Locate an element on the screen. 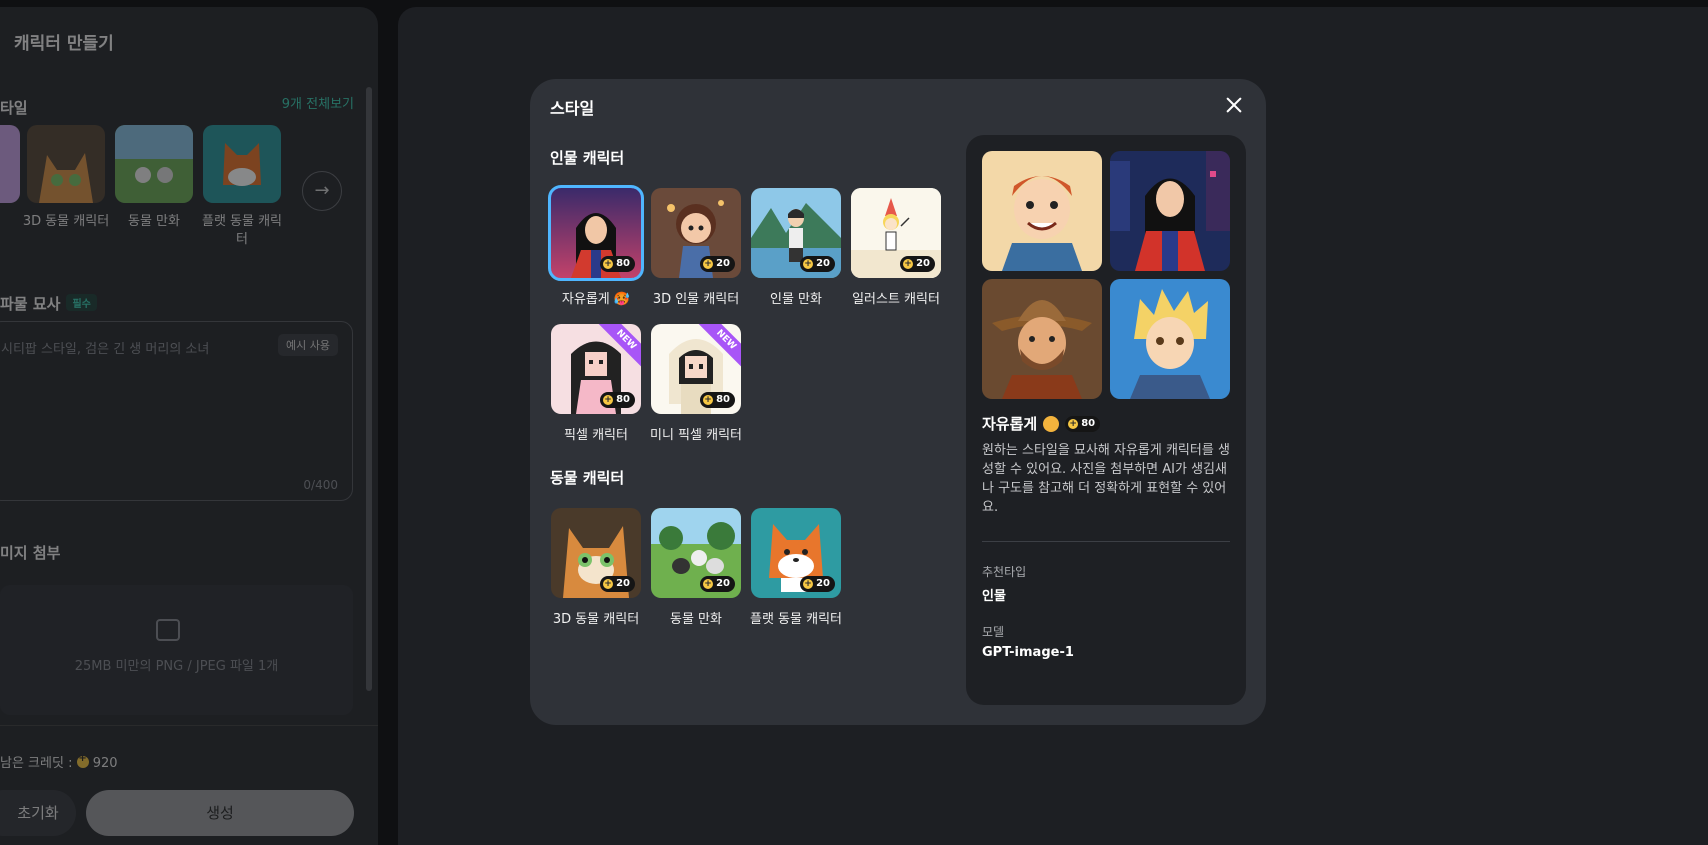  style-label: 일러스트 캐릭터 is located at coordinates (896, 299).